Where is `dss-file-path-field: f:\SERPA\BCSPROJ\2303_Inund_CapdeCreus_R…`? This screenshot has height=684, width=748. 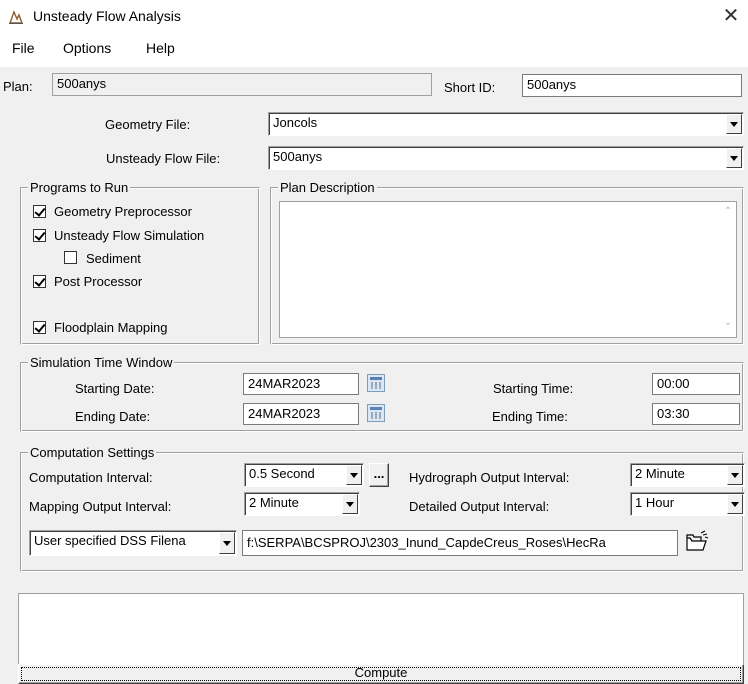
dss-file-path-field: f:\SERPA\BCSPROJ\2303_Inund_CapdeCreus_R… is located at coordinates (460, 543).